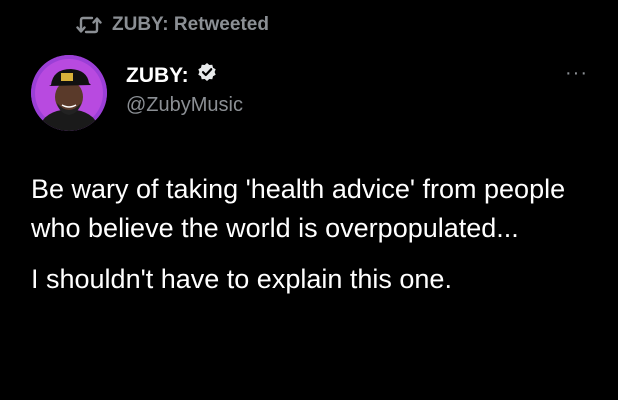  I want to click on retweet-indicator: ZUBY: Retweeted, so click(172, 25).